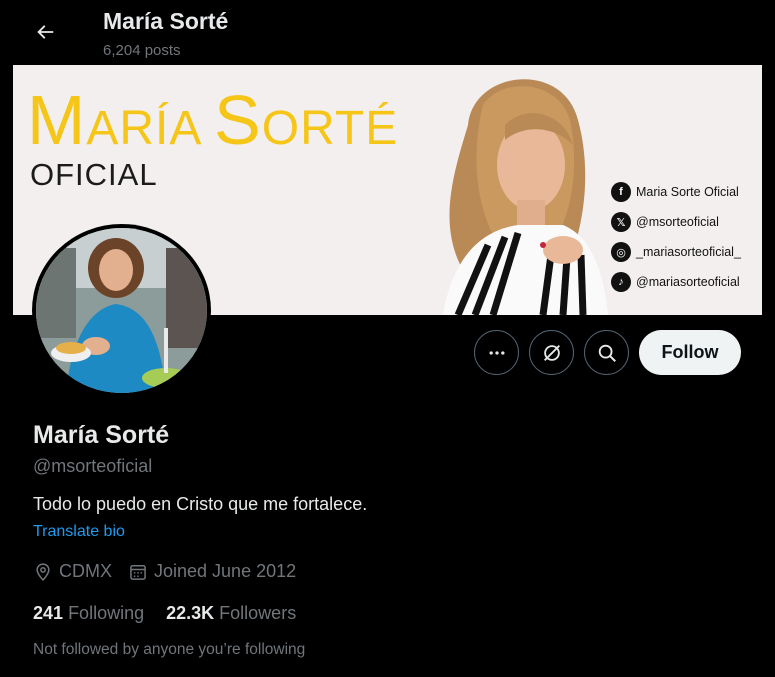 The image size is (775, 677). I want to click on followers-link: 22.3K Followers, so click(231, 613).